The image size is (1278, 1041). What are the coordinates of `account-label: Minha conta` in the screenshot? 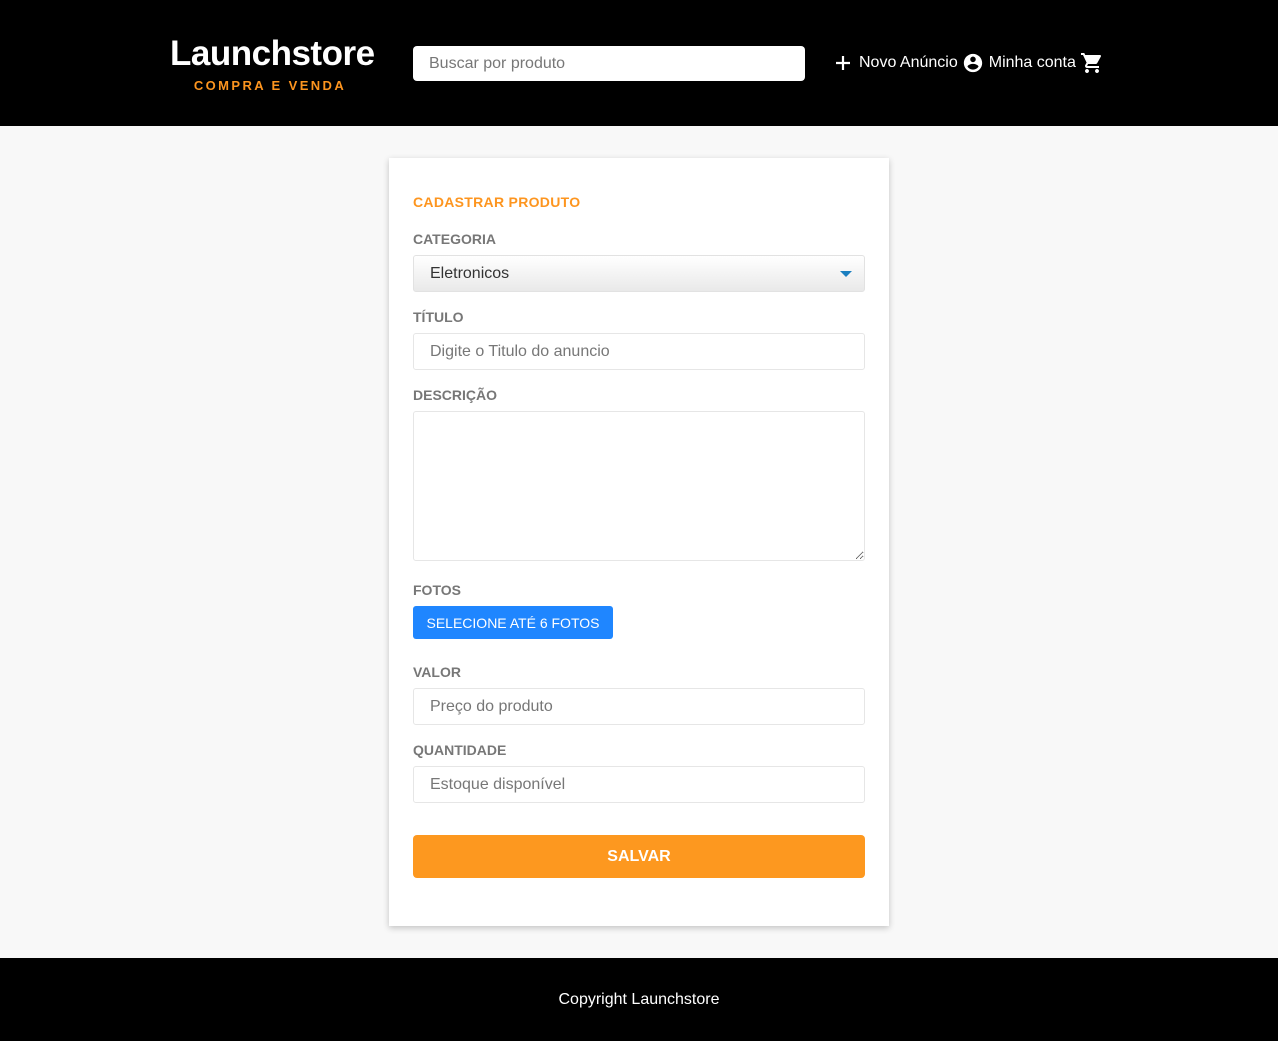 It's located at (1032, 62).